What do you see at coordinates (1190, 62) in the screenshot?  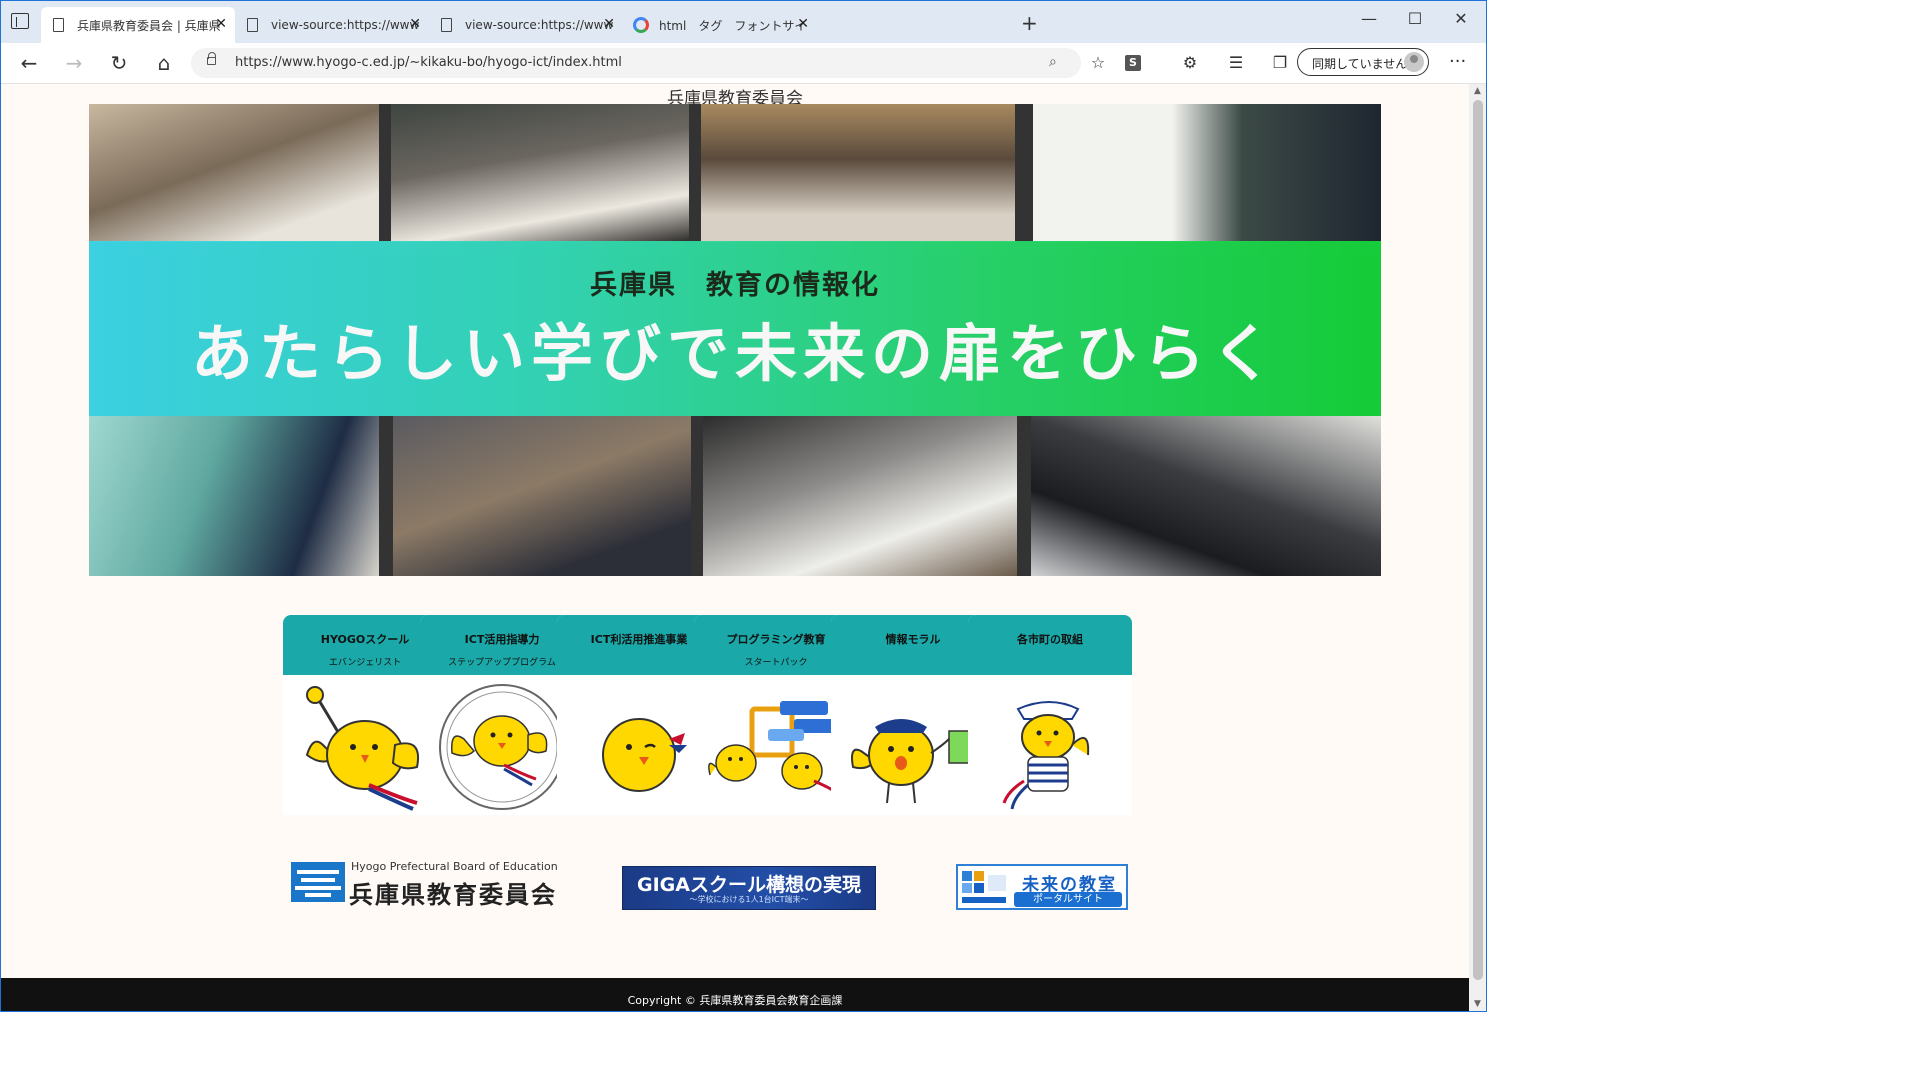 I see `extensions-icon: ⚙` at bounding box center [1190, 62].